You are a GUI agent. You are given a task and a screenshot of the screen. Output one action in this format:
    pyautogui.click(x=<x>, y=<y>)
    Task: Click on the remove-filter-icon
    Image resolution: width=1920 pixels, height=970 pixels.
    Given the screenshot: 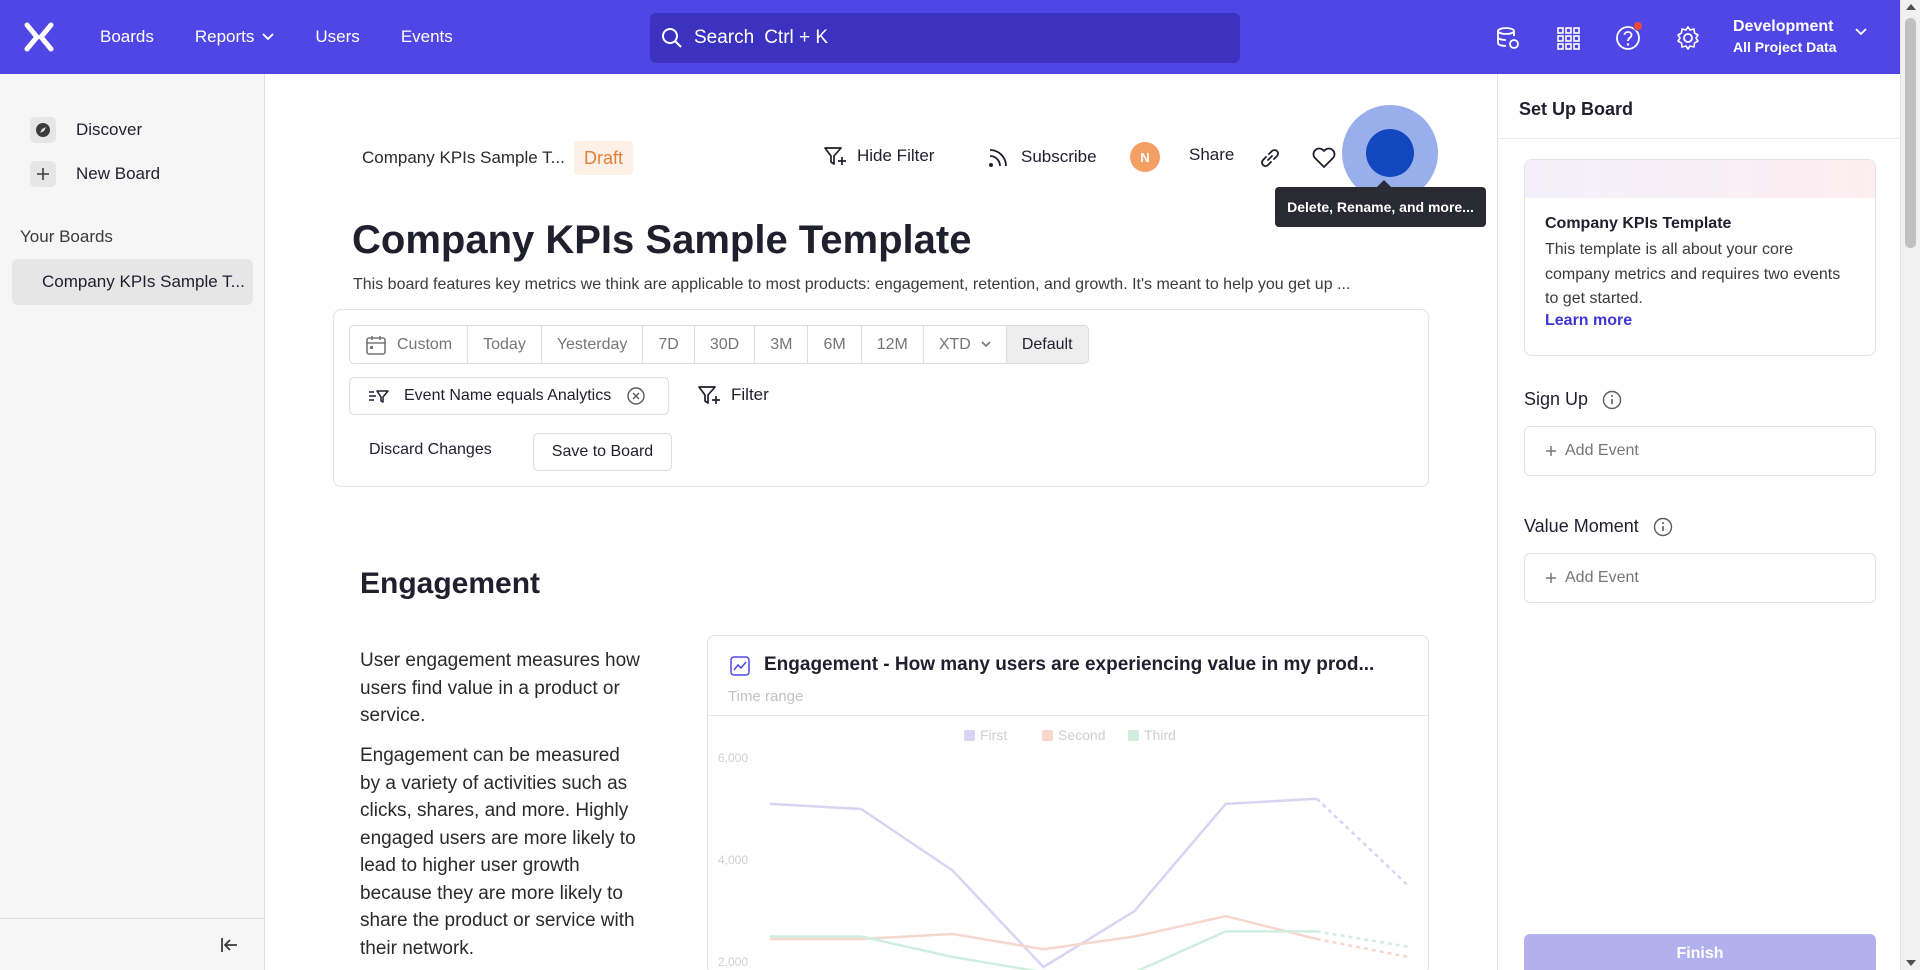 What is the action you would take?
    pyautogui.click(x=636, y=396)
    